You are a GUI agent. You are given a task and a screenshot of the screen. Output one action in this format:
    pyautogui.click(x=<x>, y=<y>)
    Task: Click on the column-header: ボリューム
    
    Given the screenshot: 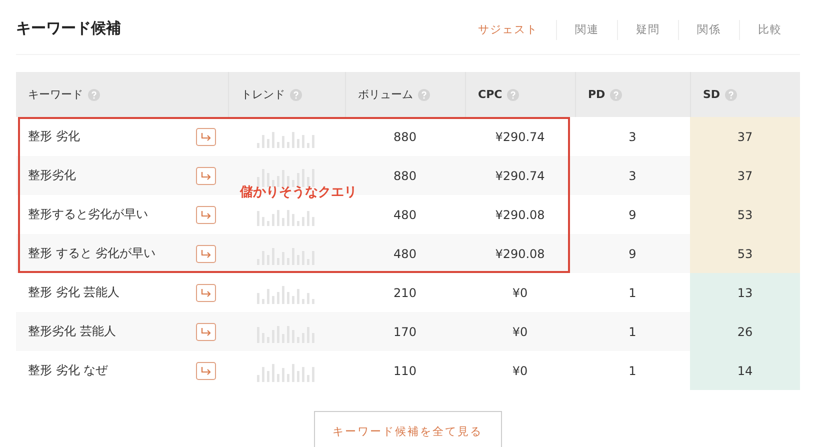 What is the action you would take?
    pyautogui.click(x=385, y=94)
    